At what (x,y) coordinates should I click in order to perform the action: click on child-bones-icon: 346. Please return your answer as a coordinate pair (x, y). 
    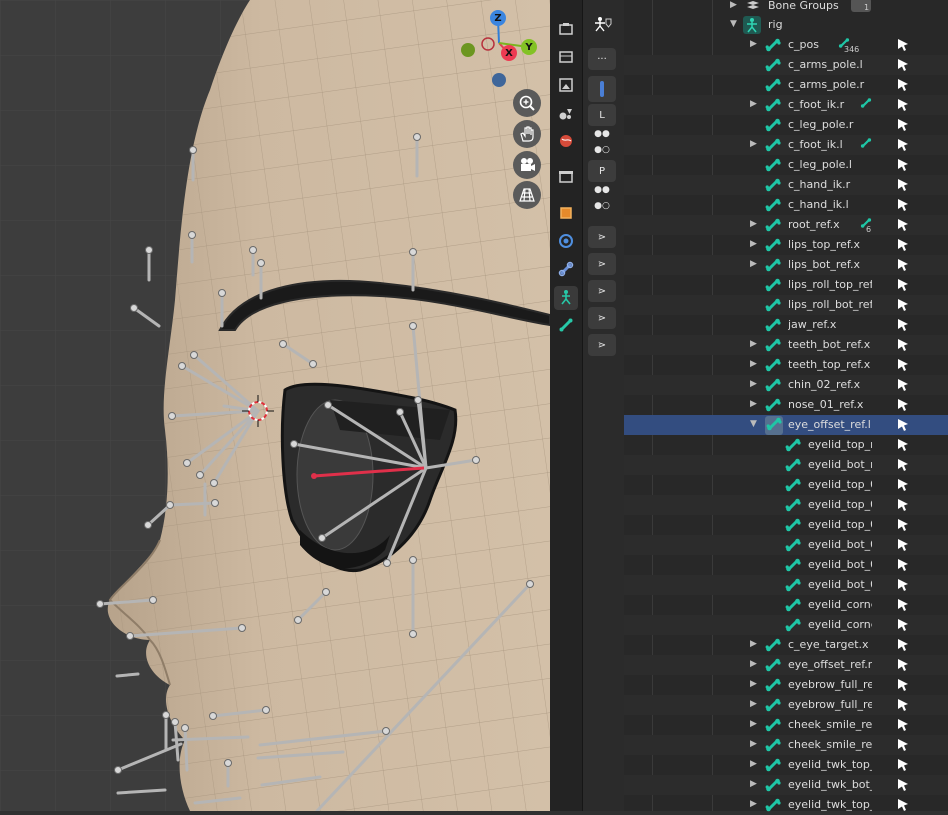
    Looking at the image, I should click on (848, 45).